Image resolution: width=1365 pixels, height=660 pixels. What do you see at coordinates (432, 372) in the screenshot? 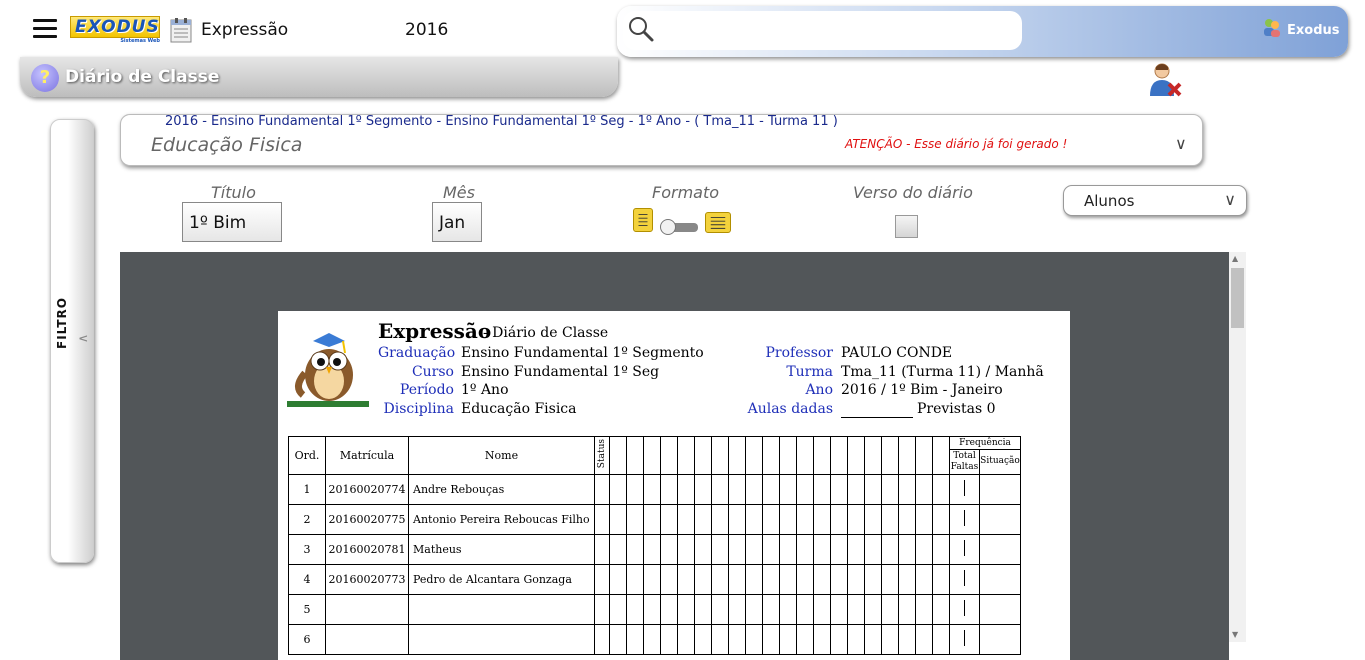
I see `field-label: Curso` at bounding box center [432, 372].